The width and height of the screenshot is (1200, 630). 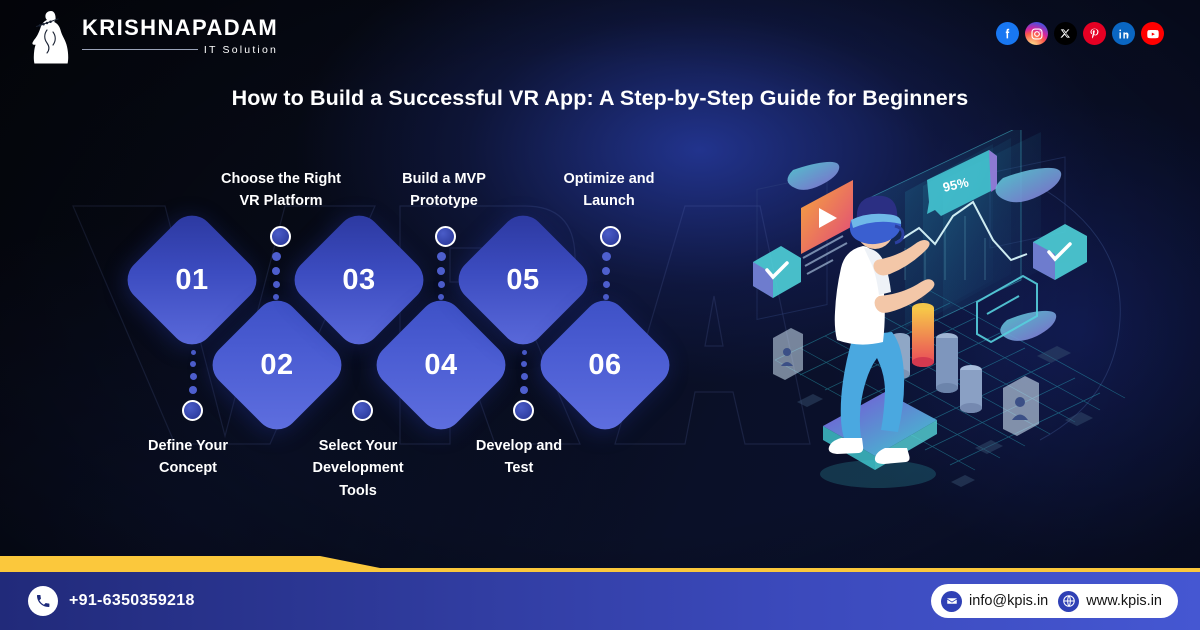 I want to click on globe-icon, so click(x=1069, y=601).